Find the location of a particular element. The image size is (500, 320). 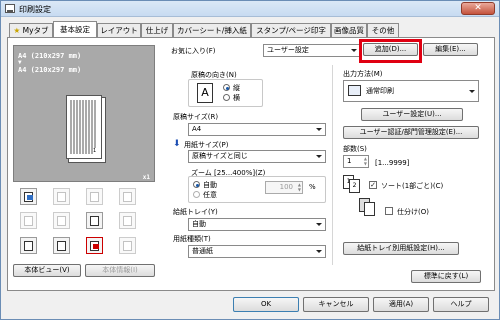

copies-range: [1...9999] is located at coordinates (392, 163).